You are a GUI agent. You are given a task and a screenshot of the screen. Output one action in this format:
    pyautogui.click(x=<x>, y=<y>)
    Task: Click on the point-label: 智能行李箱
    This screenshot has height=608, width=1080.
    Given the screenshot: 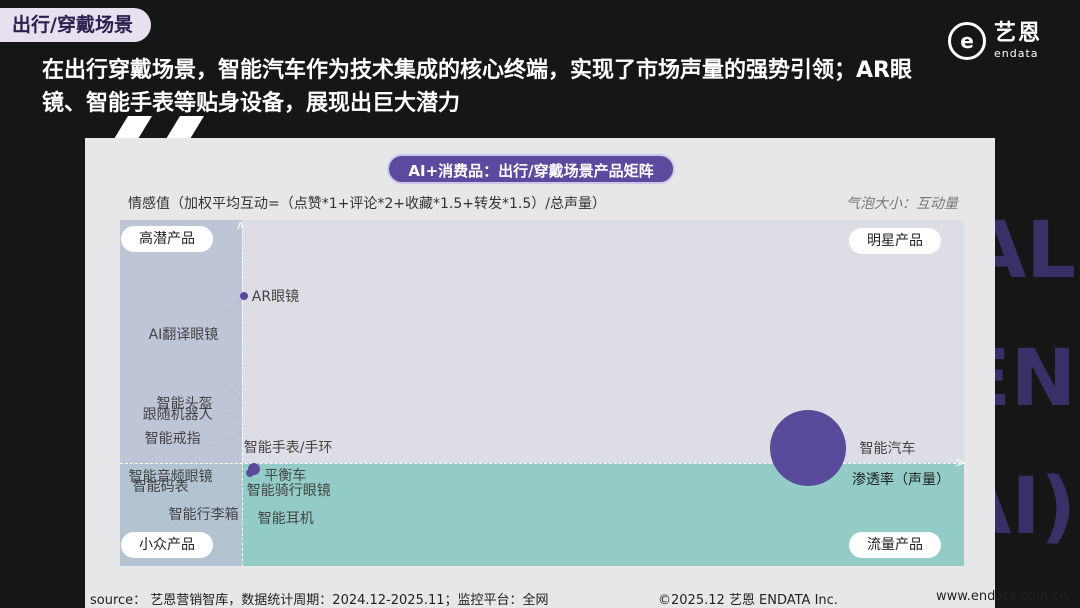 What is the action you would take?
    pyautogui.click(x=203, y=515)
    